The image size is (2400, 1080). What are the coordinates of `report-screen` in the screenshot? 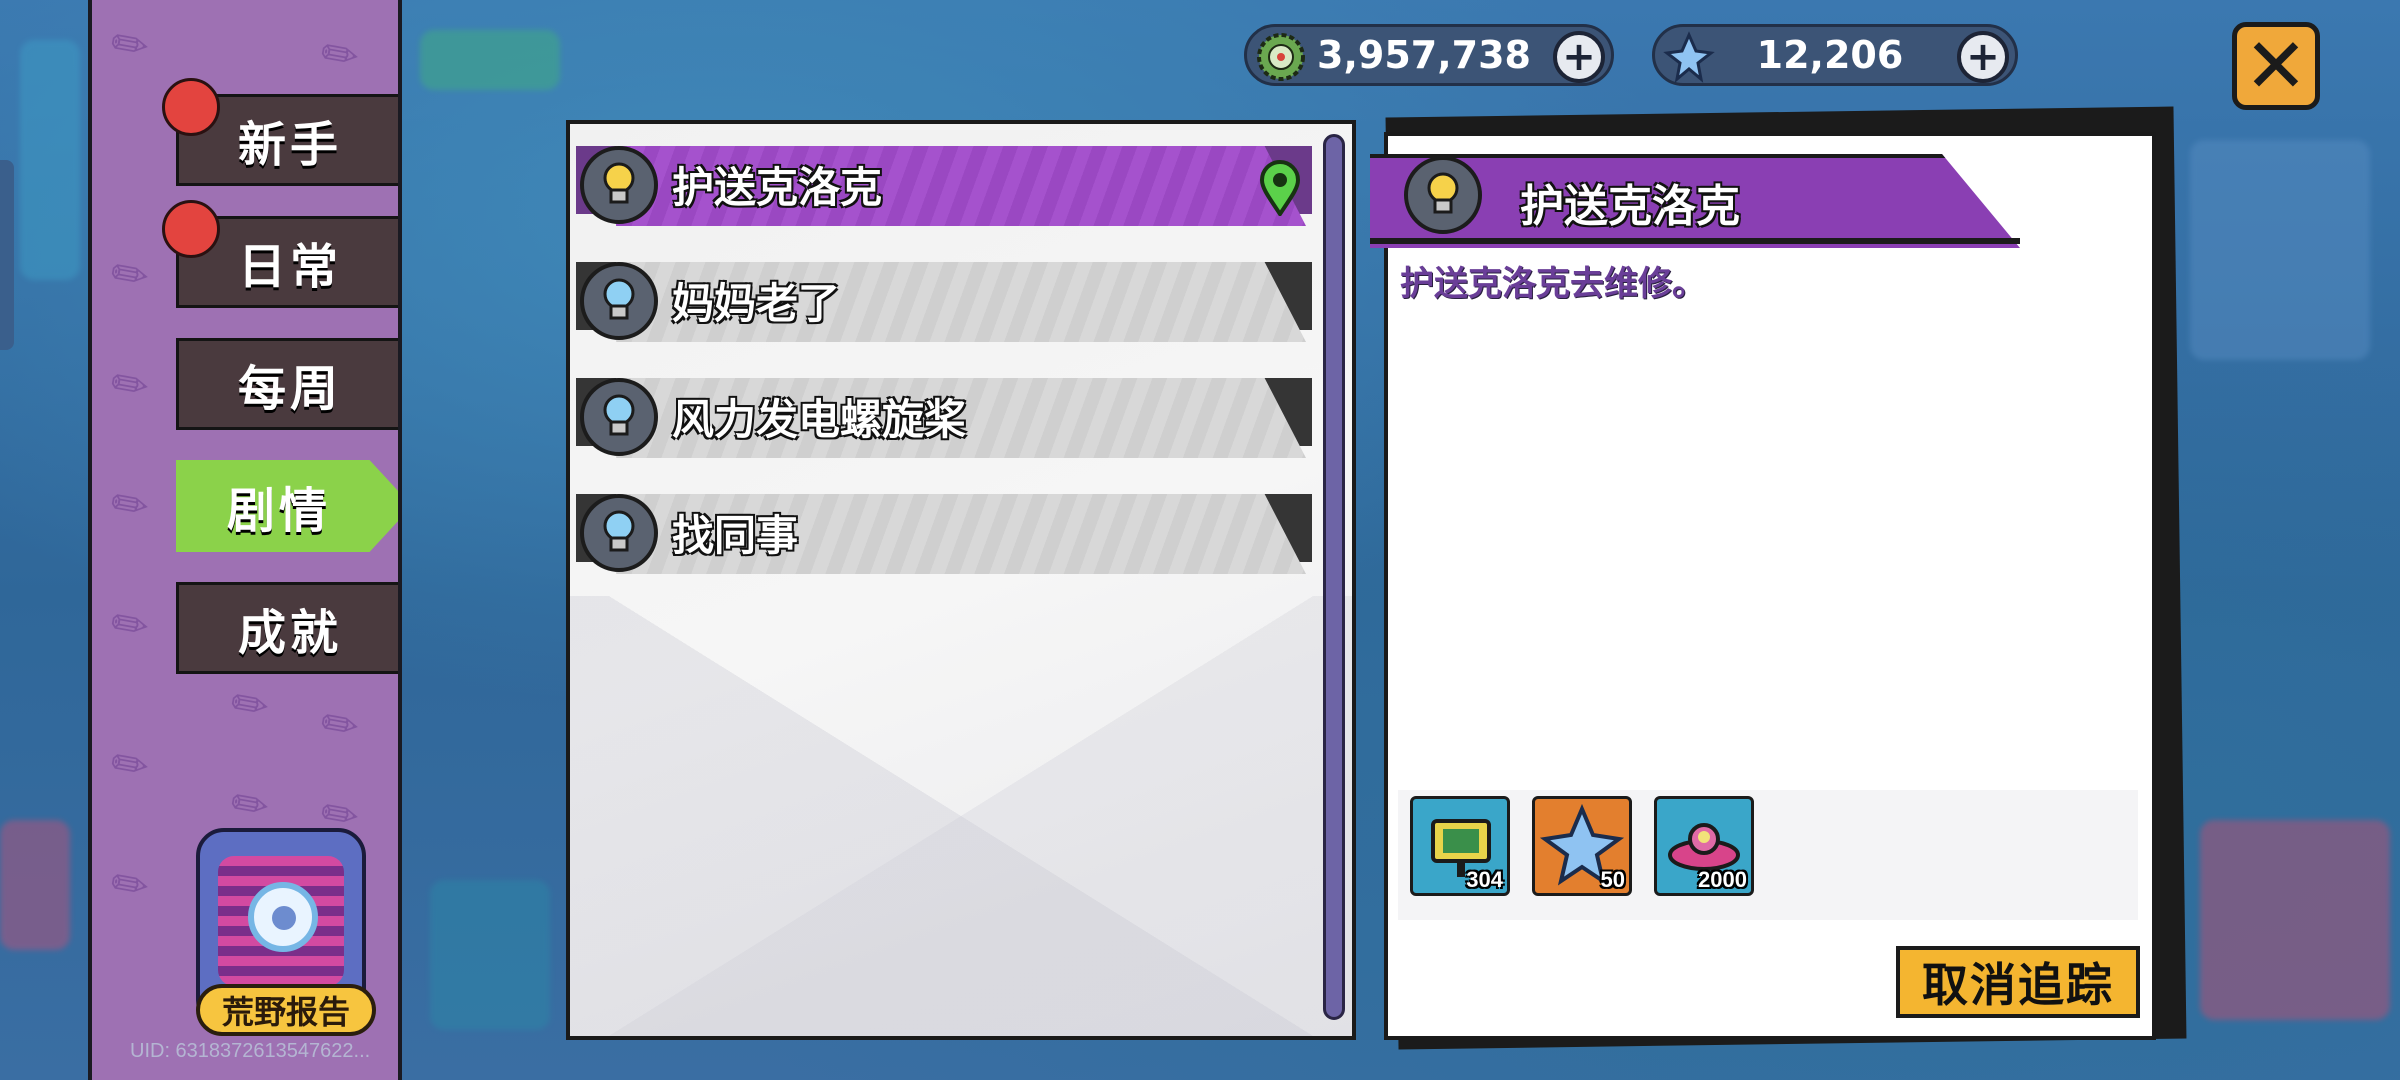 It's located at (281, 921).